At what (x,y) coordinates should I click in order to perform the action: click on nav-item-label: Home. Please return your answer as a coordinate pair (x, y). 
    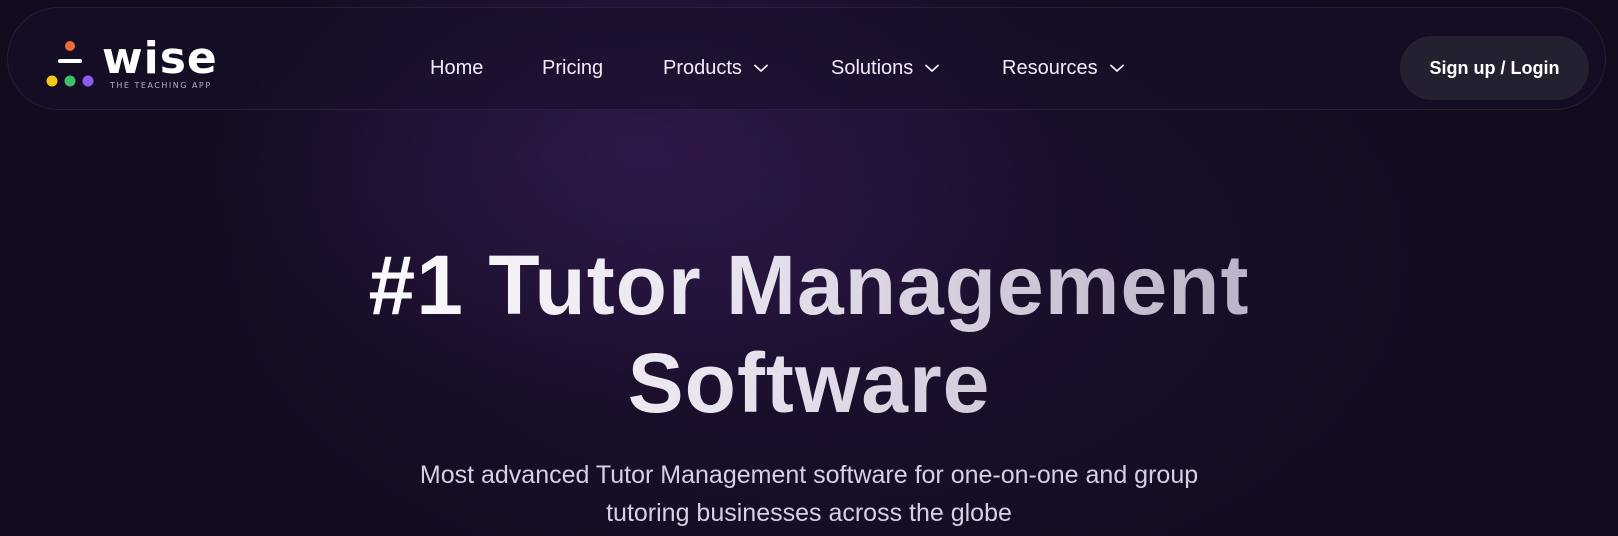
    Looking at the image, I should click on (457, 67).